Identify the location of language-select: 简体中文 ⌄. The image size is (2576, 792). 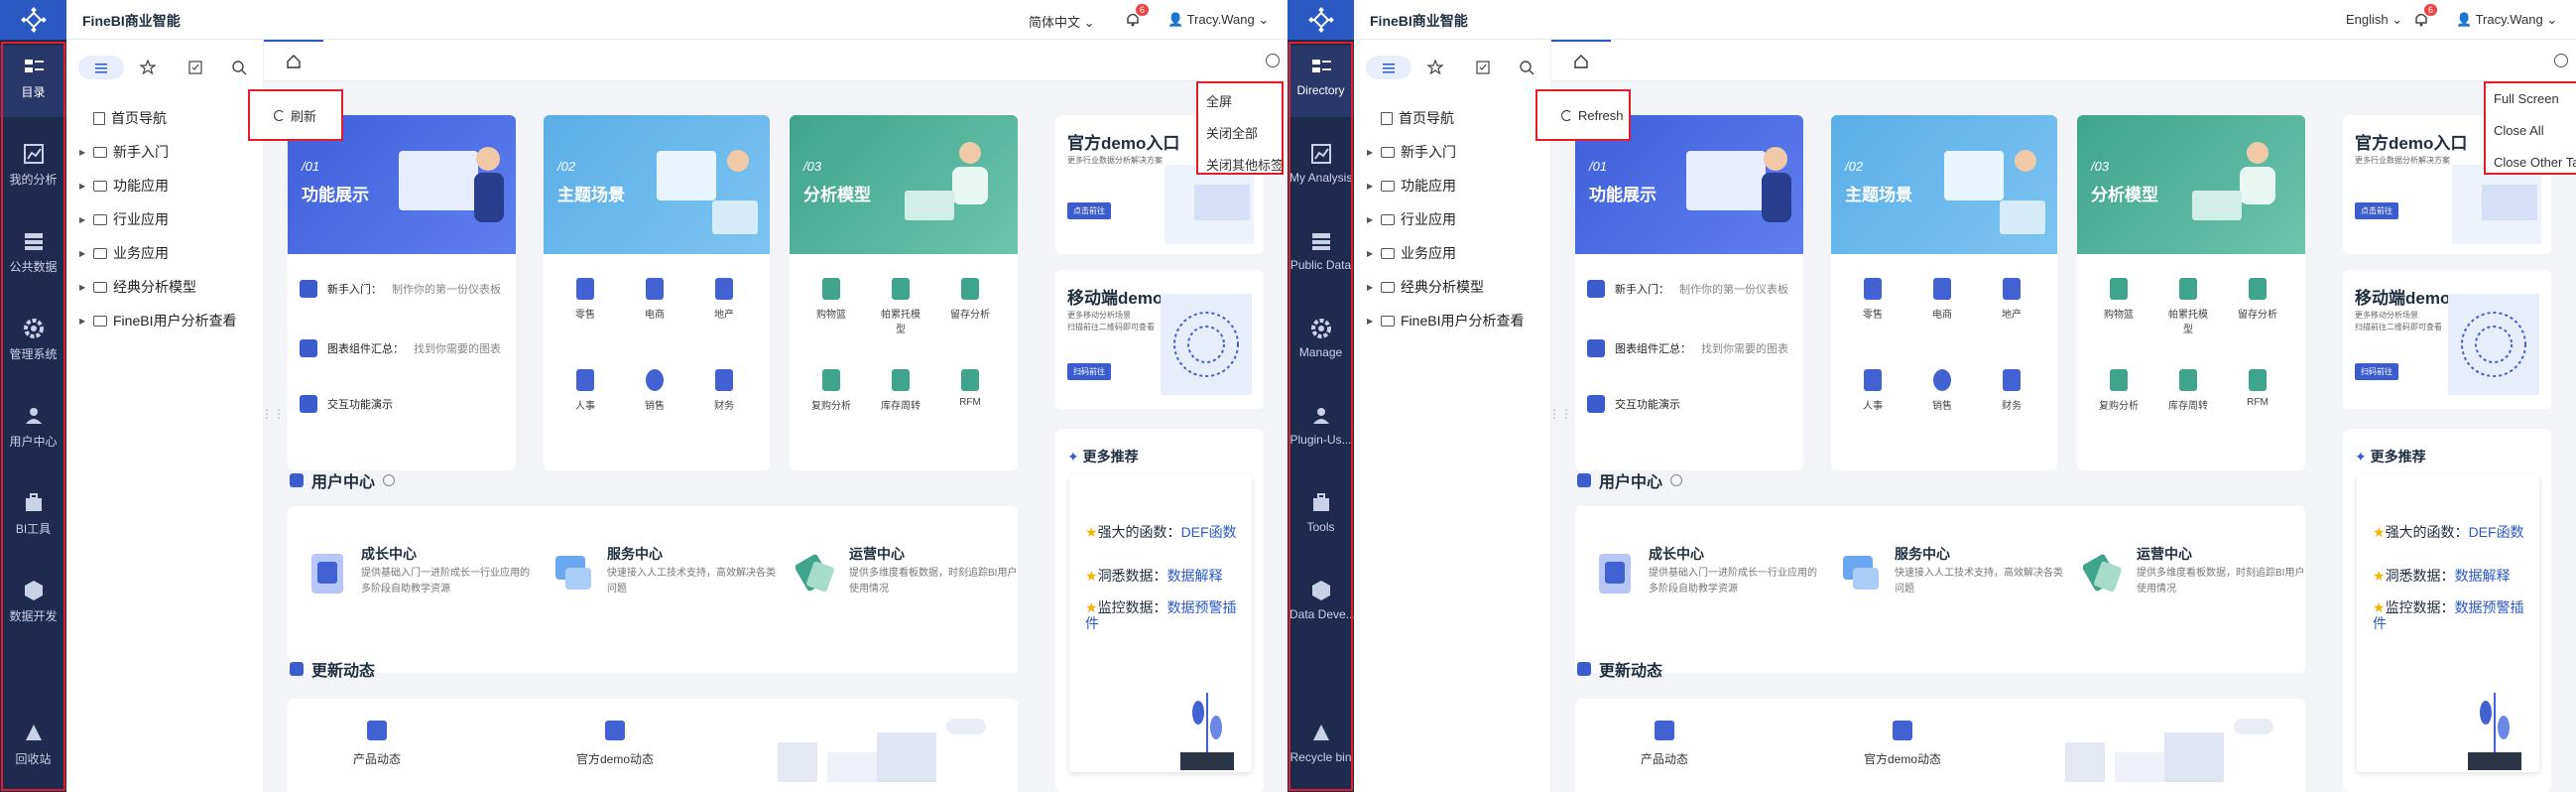
(1062, 21).